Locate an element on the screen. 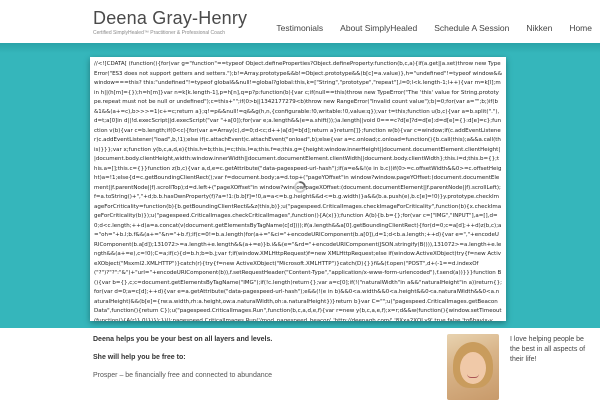 This screenshot has width=600, height=400. nav-item-home: Home is located at coordinates (580, 28).